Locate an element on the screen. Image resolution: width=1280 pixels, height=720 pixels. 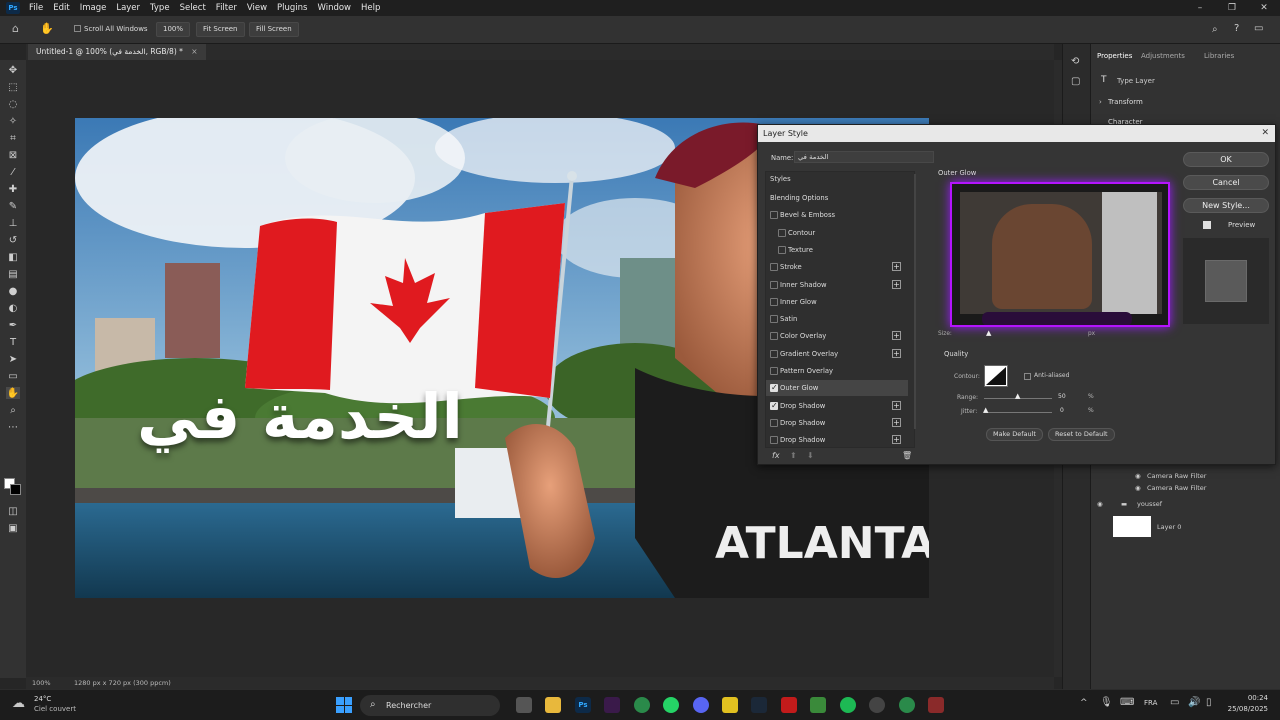
type-tool-icon: T is located at coordinates (13, 342).